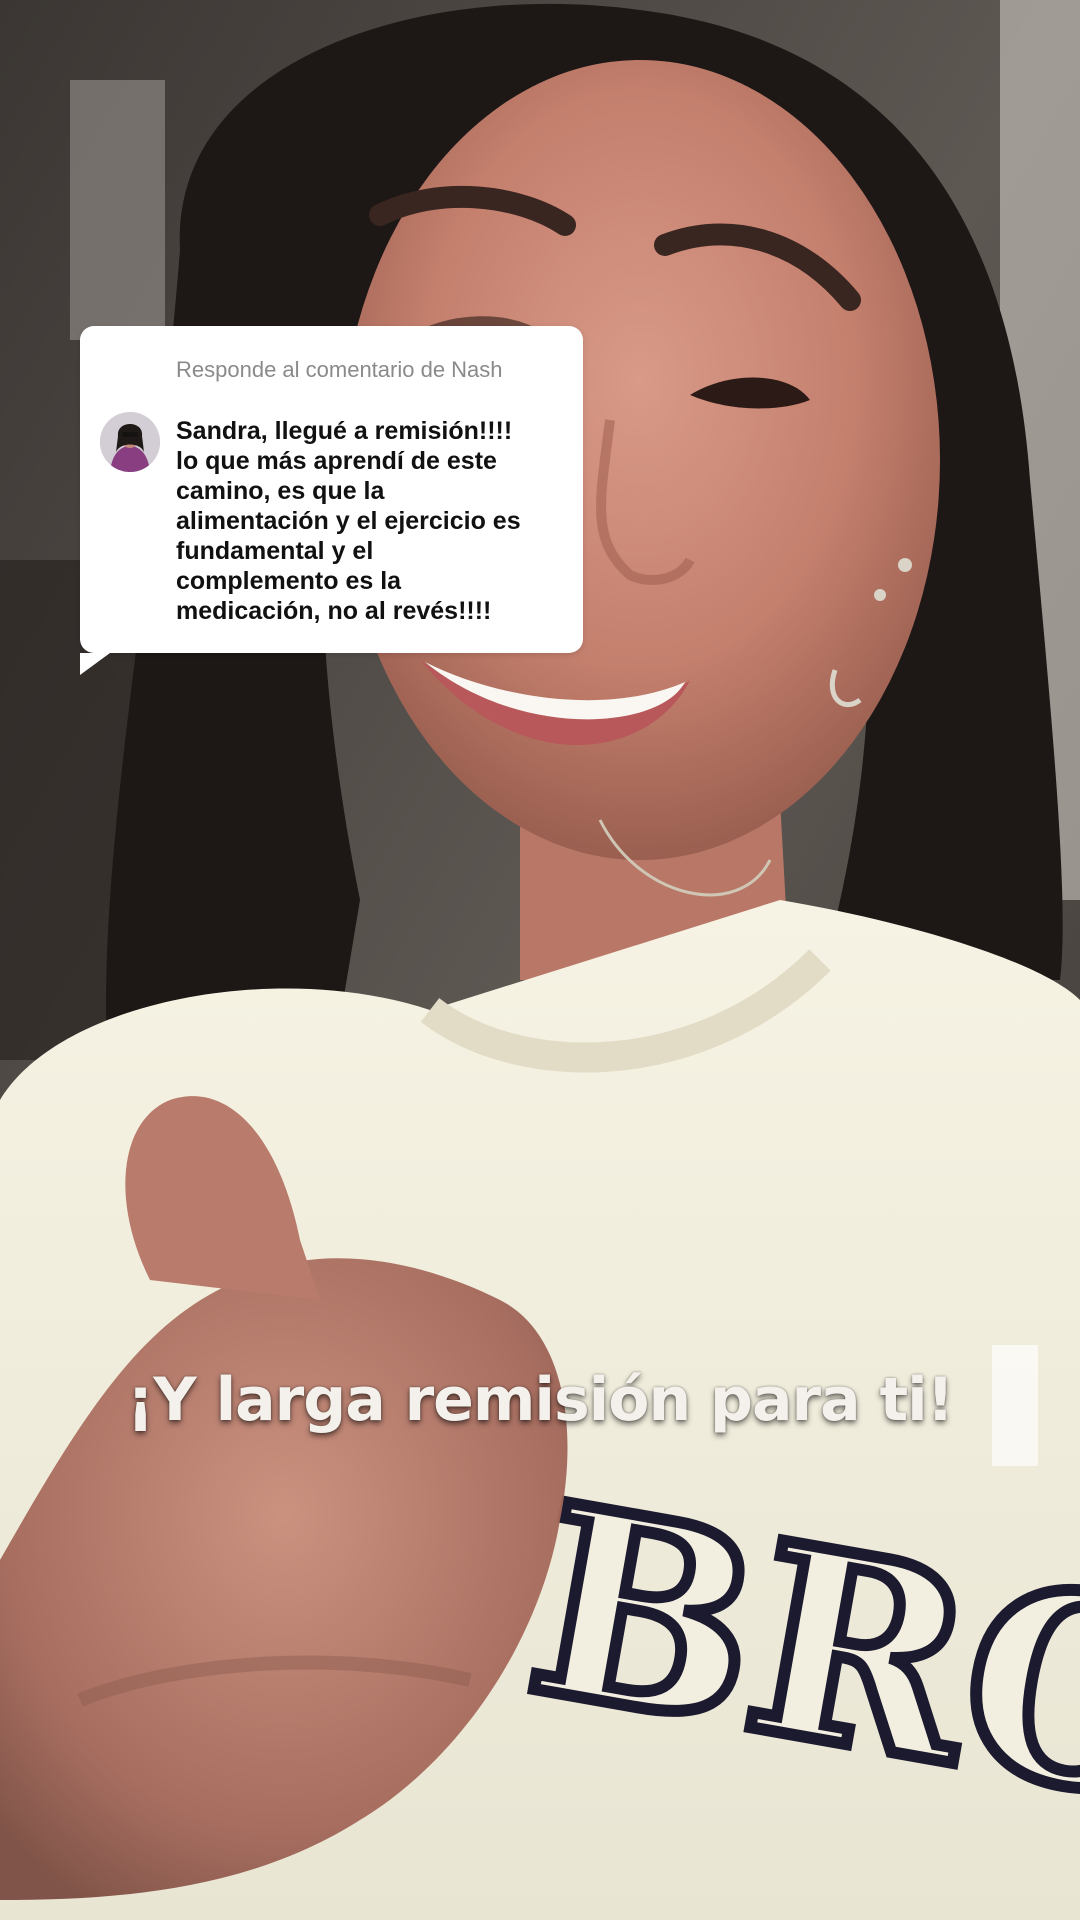 Image resolution: width=1080 pixels, height=1920 pixels. What do you see at coordinates (130, 442) in the screenshot?
I see `commenter-avatar` at bounding box center [130, 442].